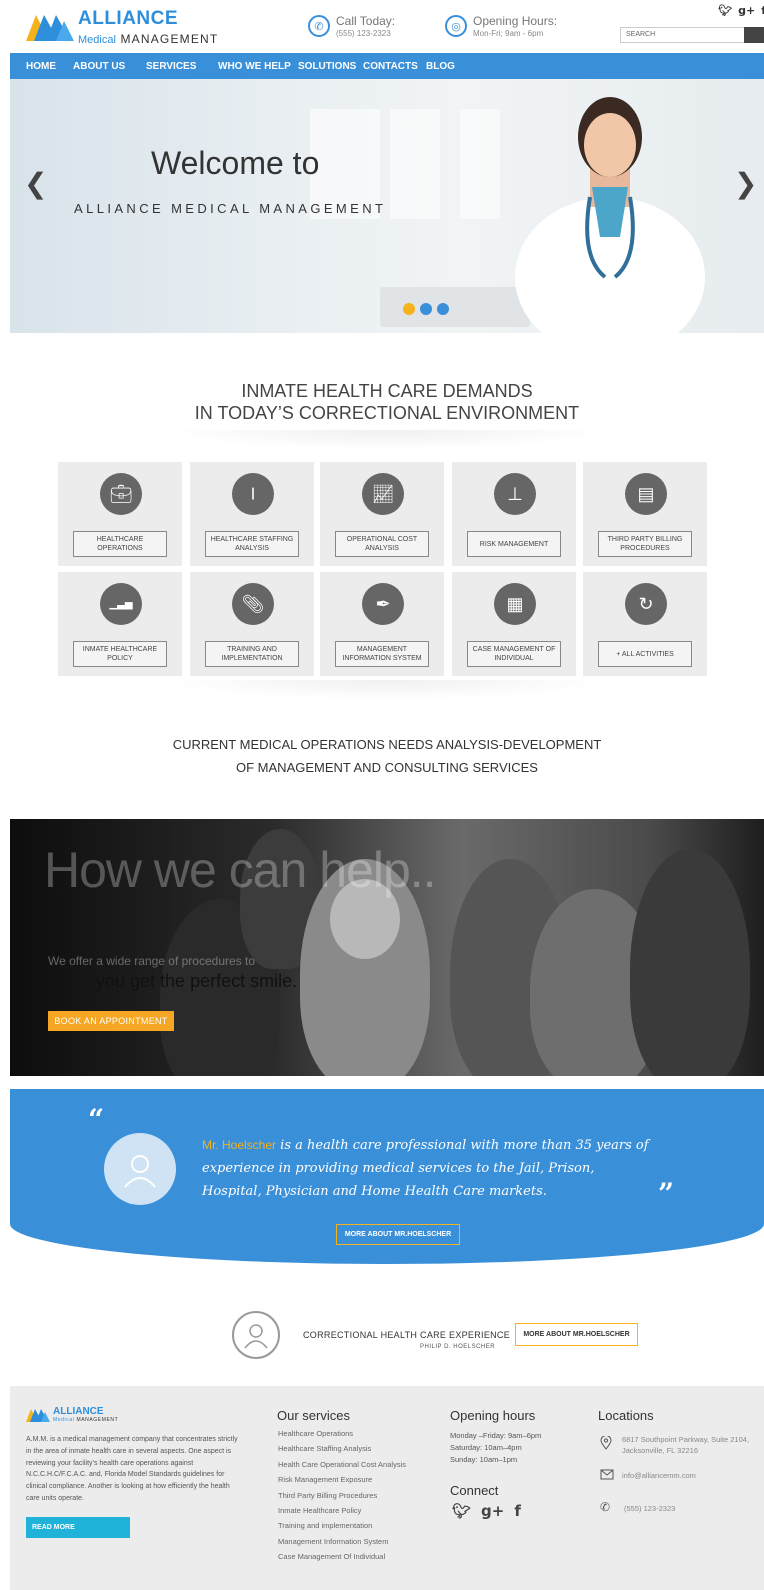  I want to click on service-label: + ALL ACTIVITIES, so click(645, 654).